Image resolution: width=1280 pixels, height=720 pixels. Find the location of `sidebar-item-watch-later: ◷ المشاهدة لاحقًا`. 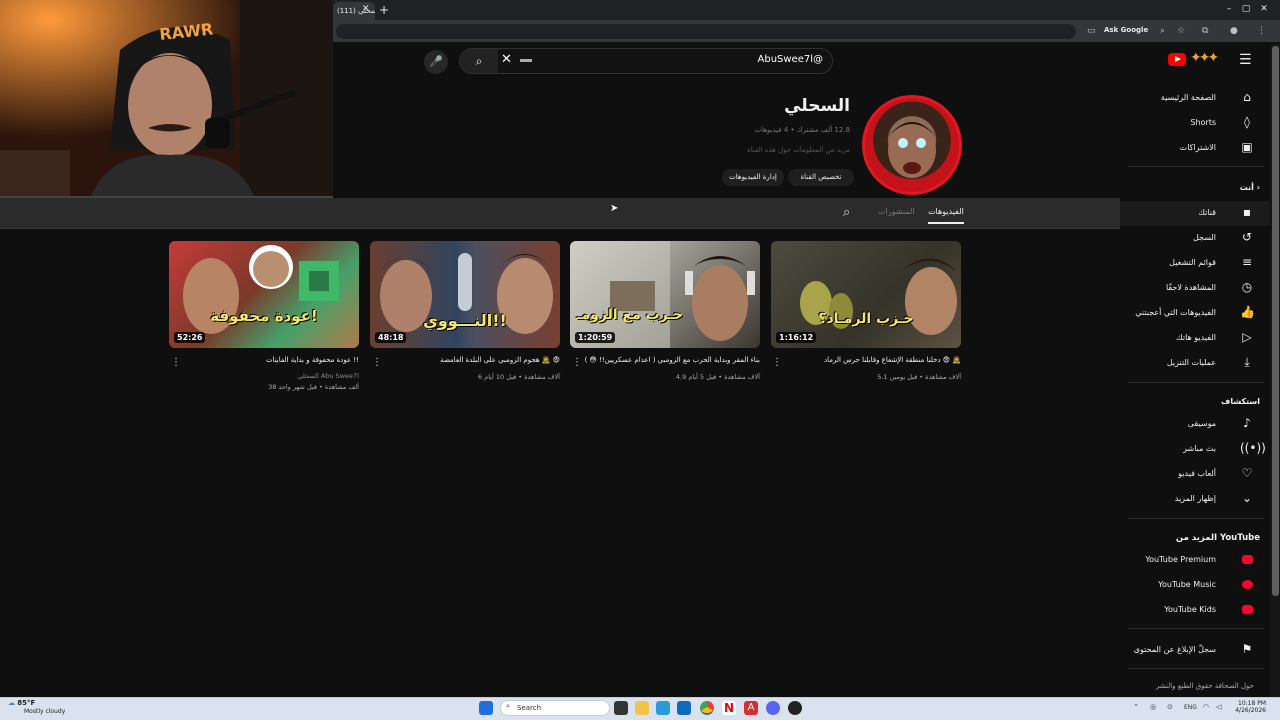

sidebar-item-watch-later: ◷ المشاهدة لاحقًا is located at coordinates (1195, 288).